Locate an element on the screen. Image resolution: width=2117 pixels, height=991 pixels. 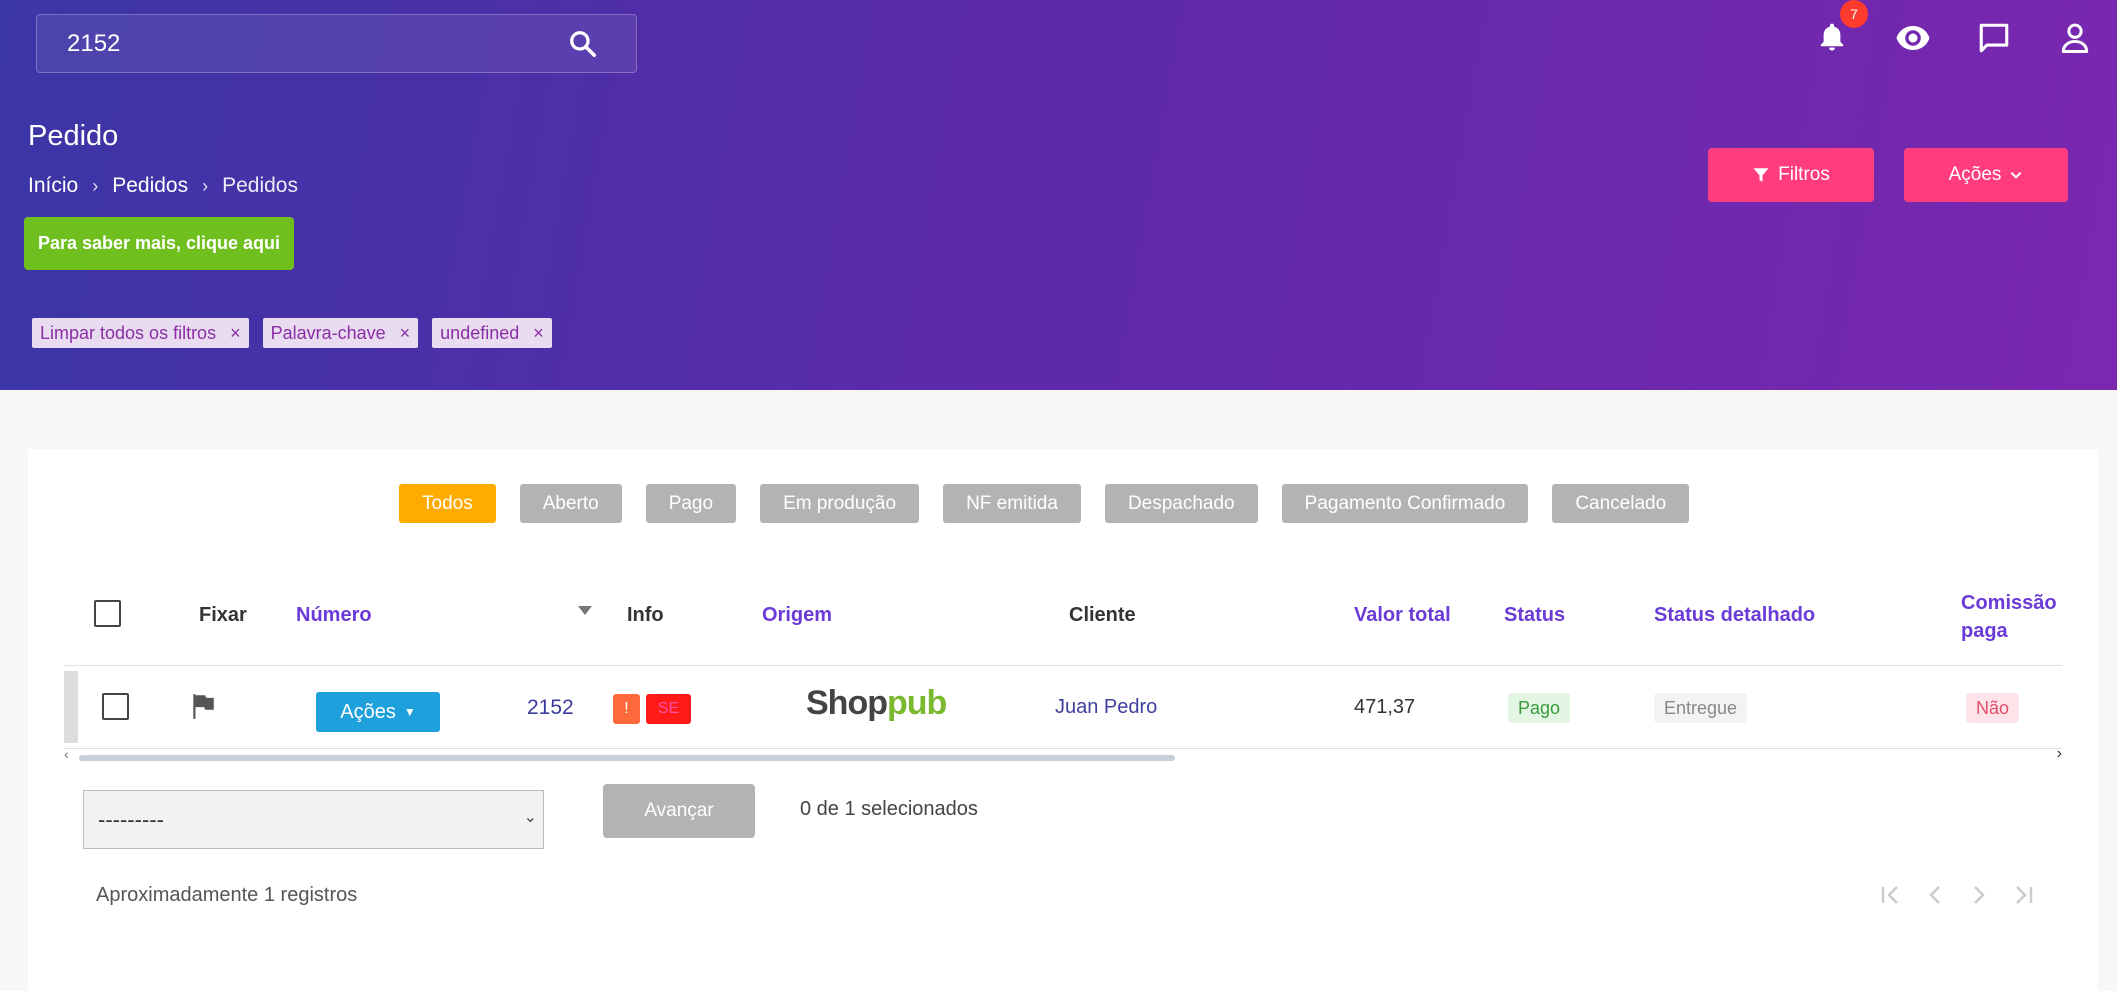
scroll-right-icon: › is located at coordinates (2059, 754).